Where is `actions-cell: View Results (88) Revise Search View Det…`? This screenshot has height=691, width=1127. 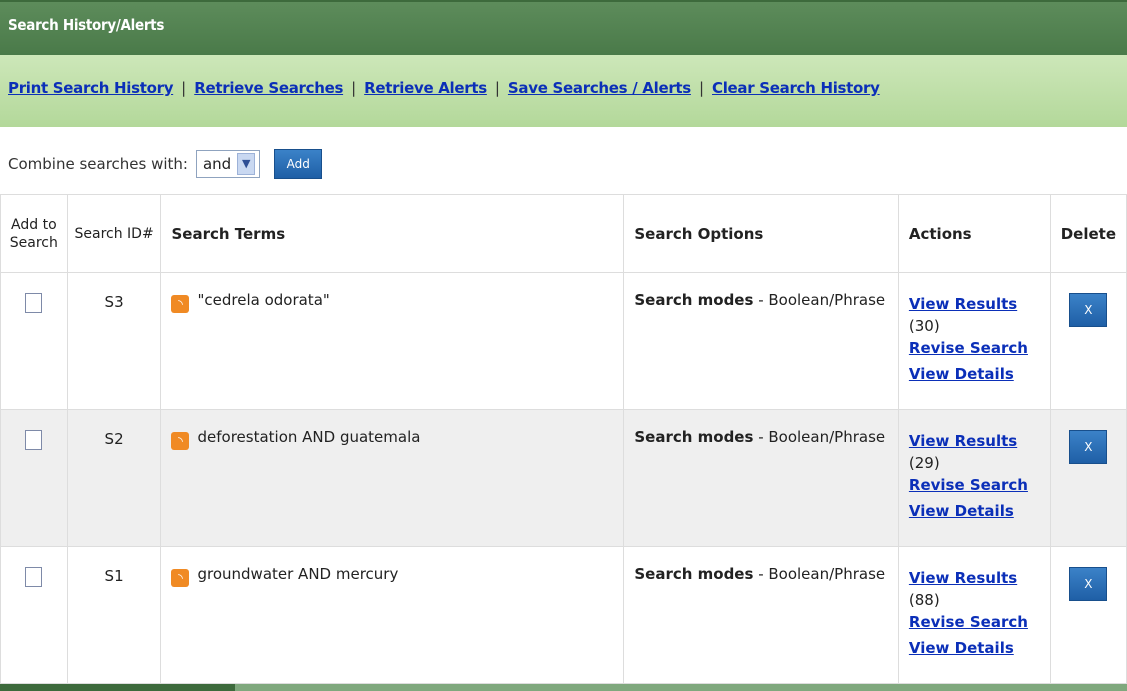 actions-cell: View Results (88) Revise Search View Det… is located at coordinates (974, 615).